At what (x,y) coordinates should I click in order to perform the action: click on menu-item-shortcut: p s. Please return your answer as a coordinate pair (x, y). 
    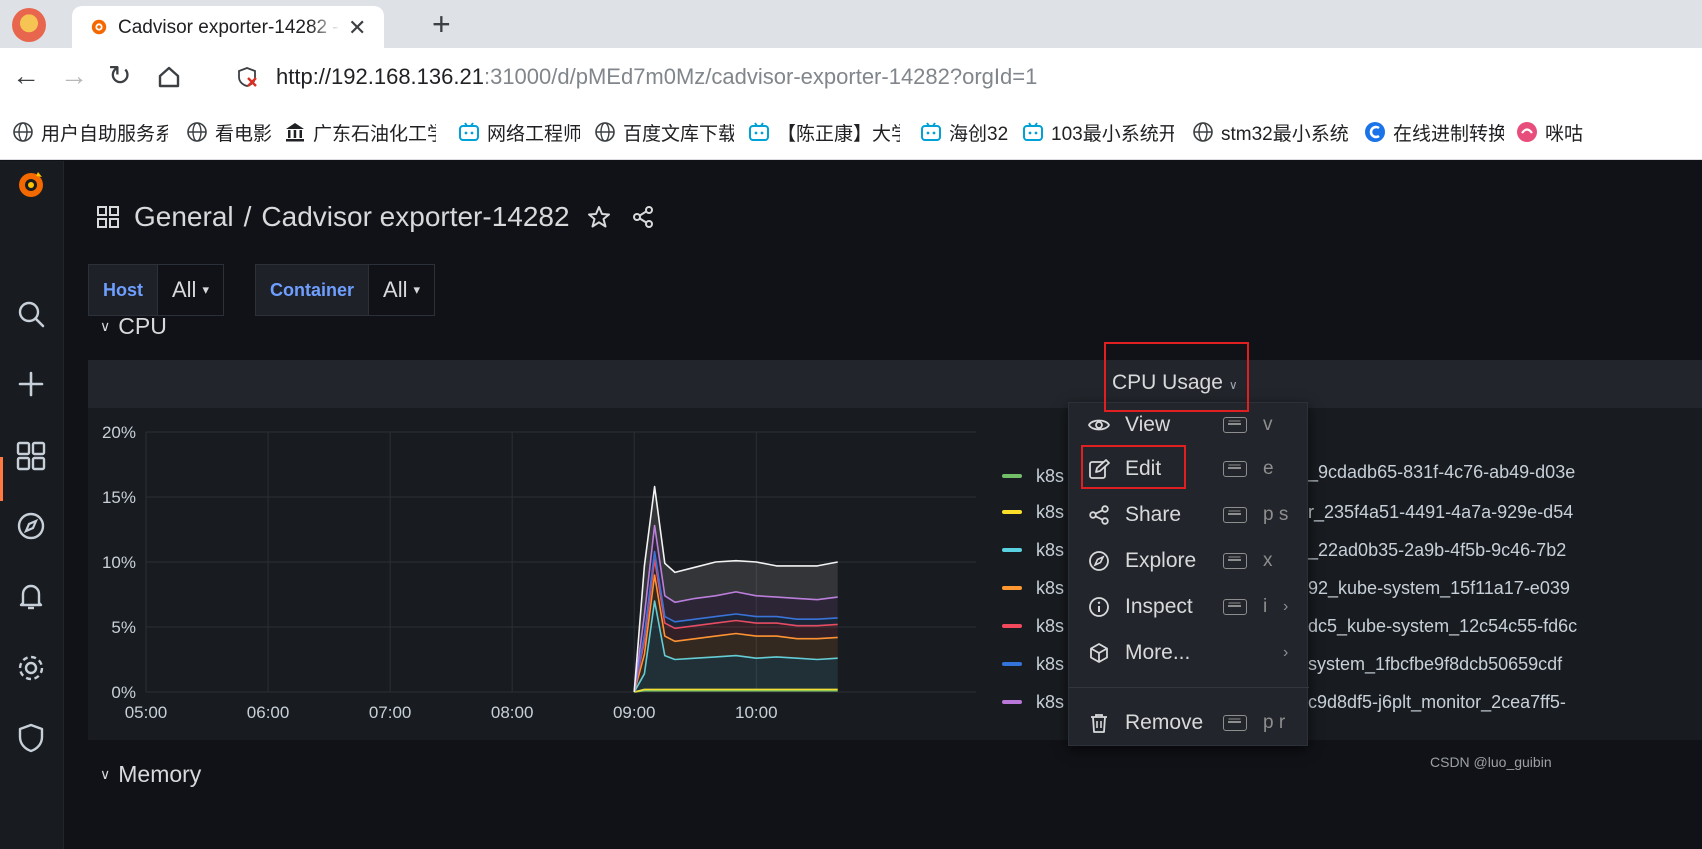
    Looking at the image, I should click on (1276, 514).